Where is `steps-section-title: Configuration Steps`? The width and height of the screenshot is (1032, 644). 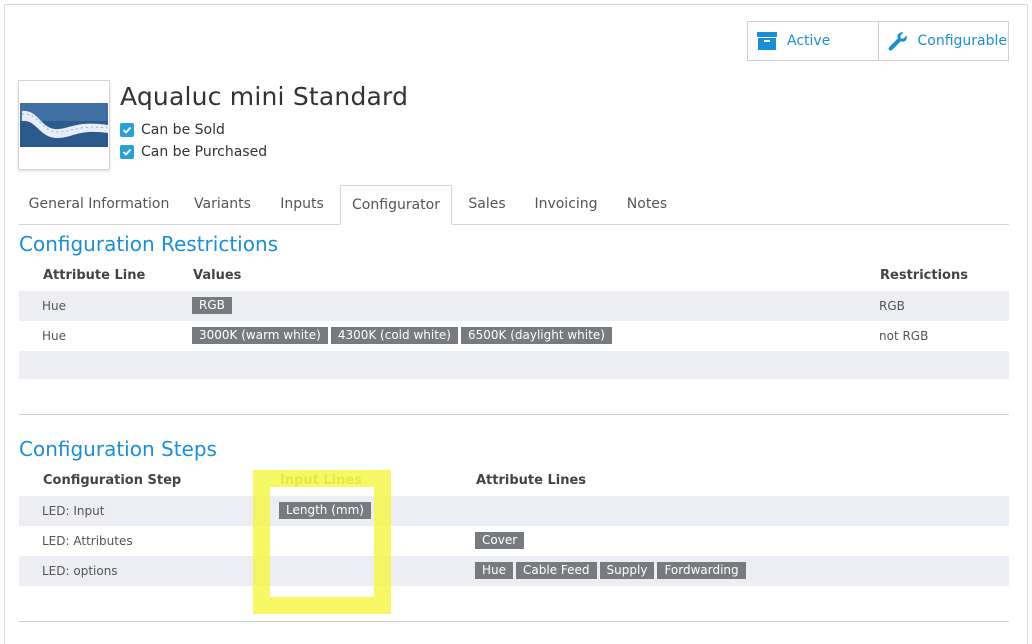
steps-section-title: Configuration Steps is located at coordinates (118, 449).